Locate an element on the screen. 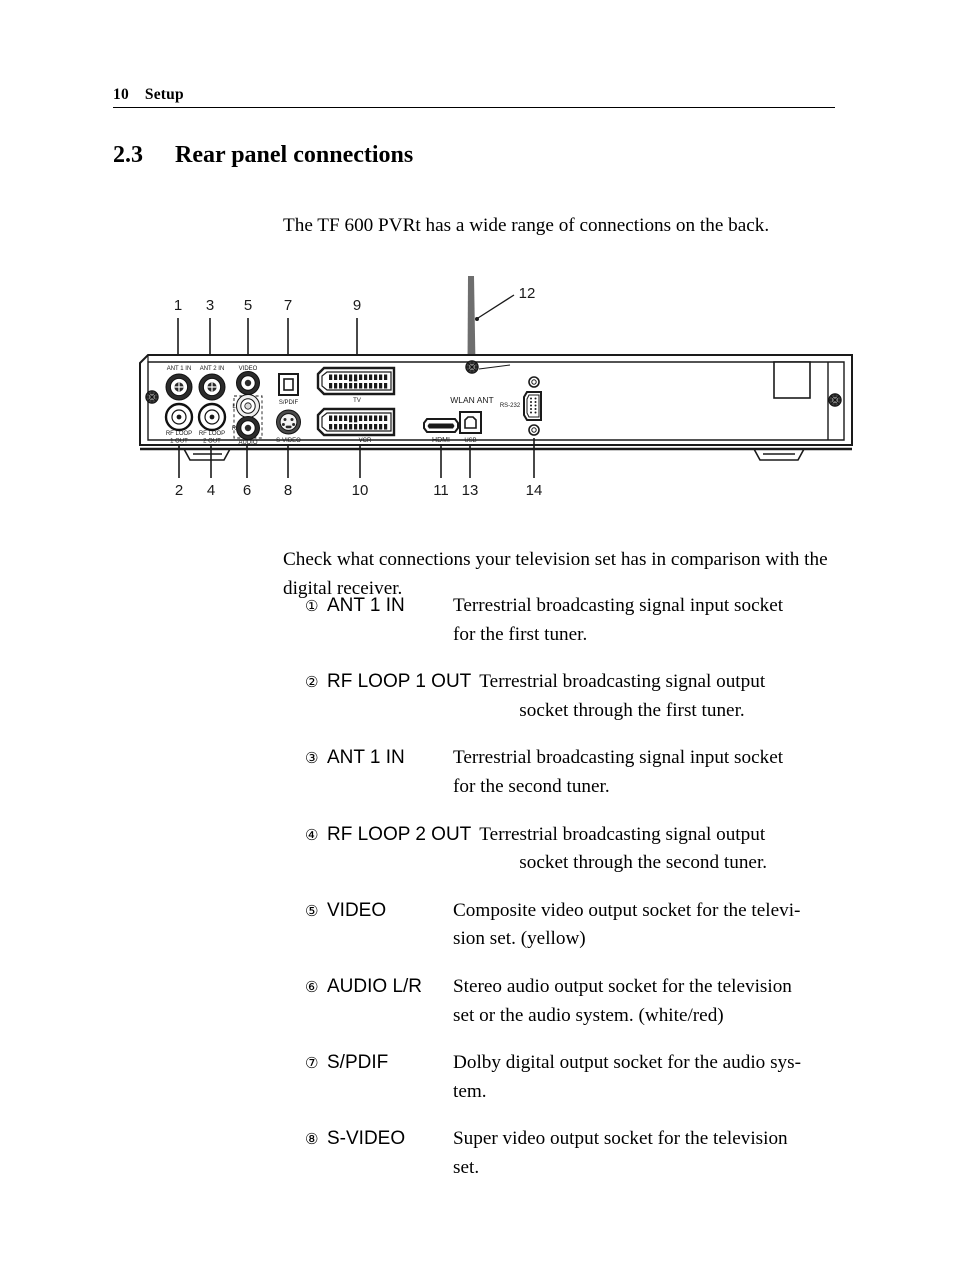 The image size is (954, 1272). callout-6: 6 is located at coordinates (247, 490).